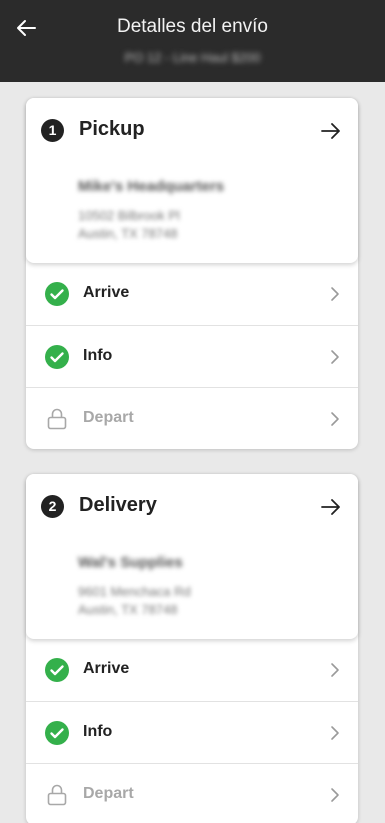 This screenshot has height=823, width=385. What do you see at coordinates (112, 129) in the screenshot?
I see `stop-title: Pickup` at bounding box center [112, 129].